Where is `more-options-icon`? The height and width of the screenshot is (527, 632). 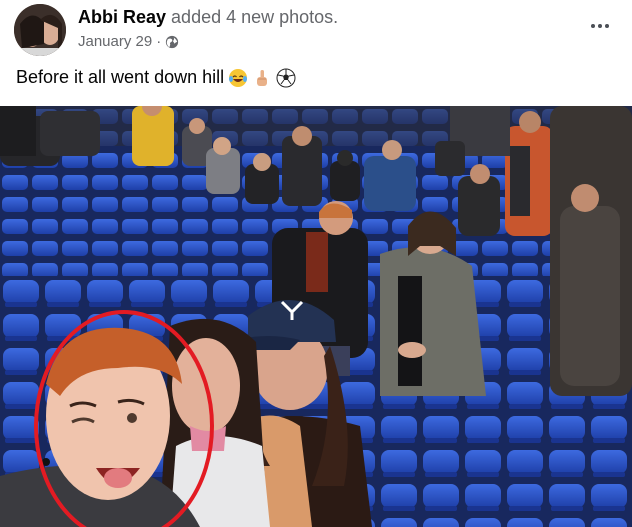 more-options-icon is located at coordinates (600, 26).